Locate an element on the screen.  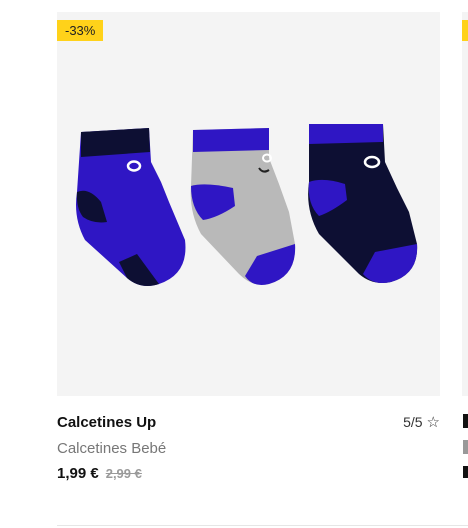
next-product-image-edge is located at coordinates (465, 204).